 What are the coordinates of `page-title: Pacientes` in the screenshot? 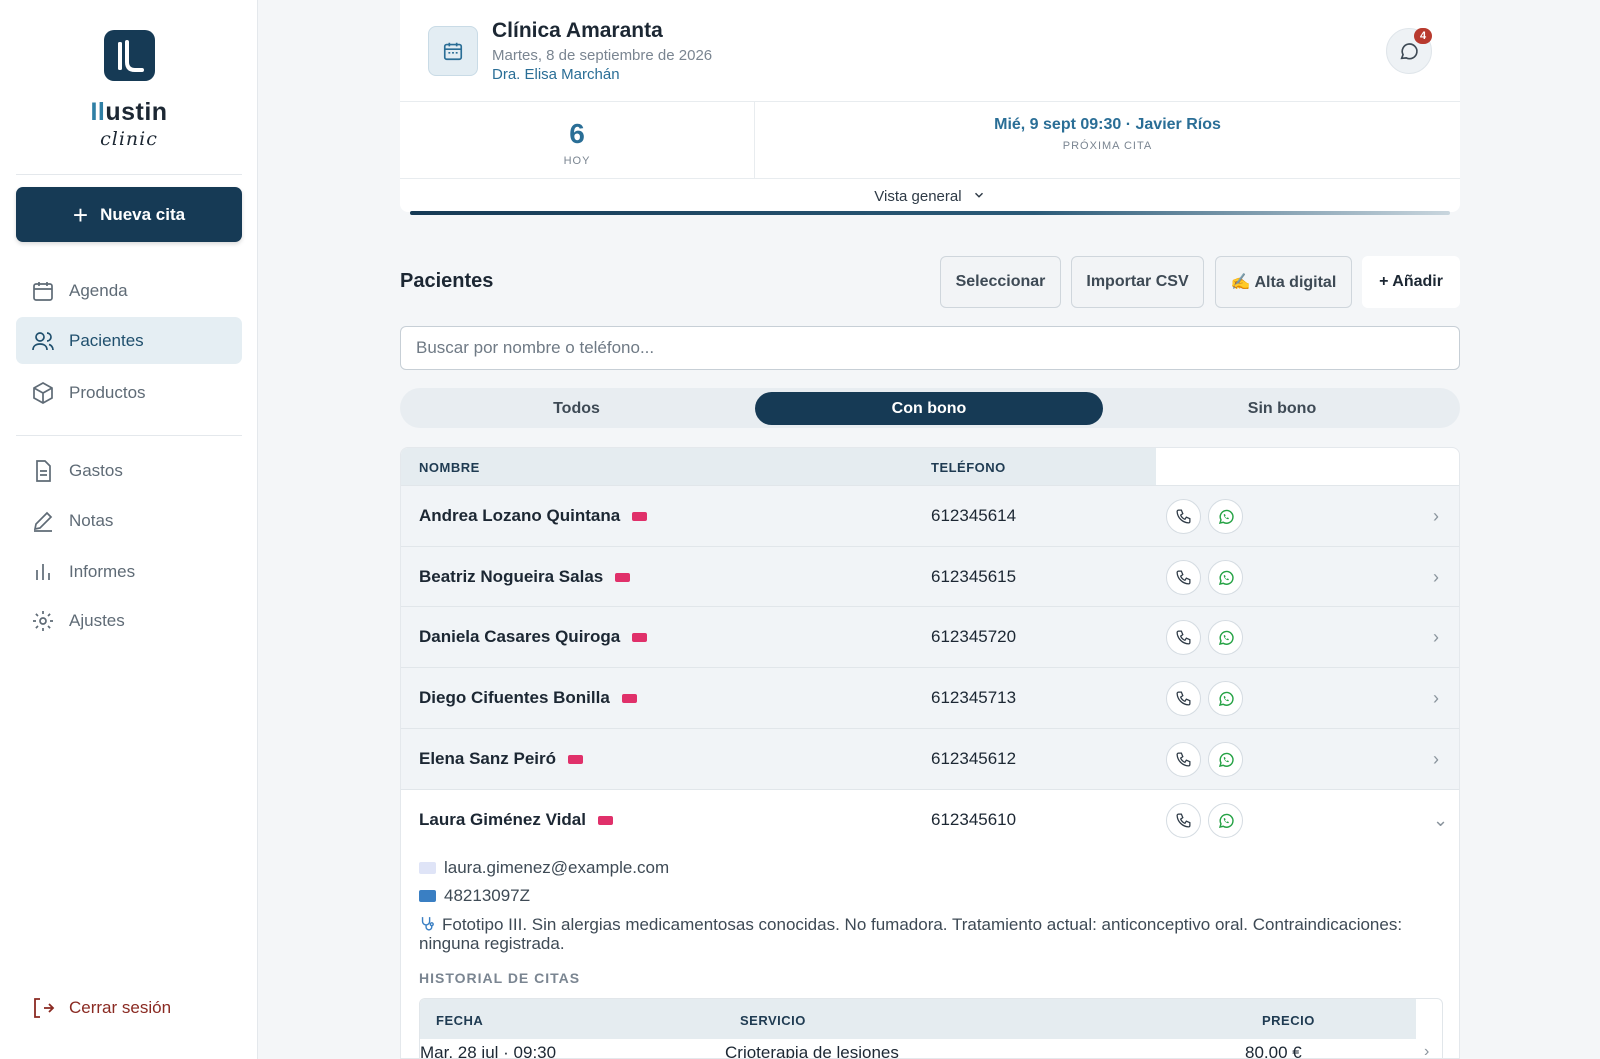 It's located at (447, 281).